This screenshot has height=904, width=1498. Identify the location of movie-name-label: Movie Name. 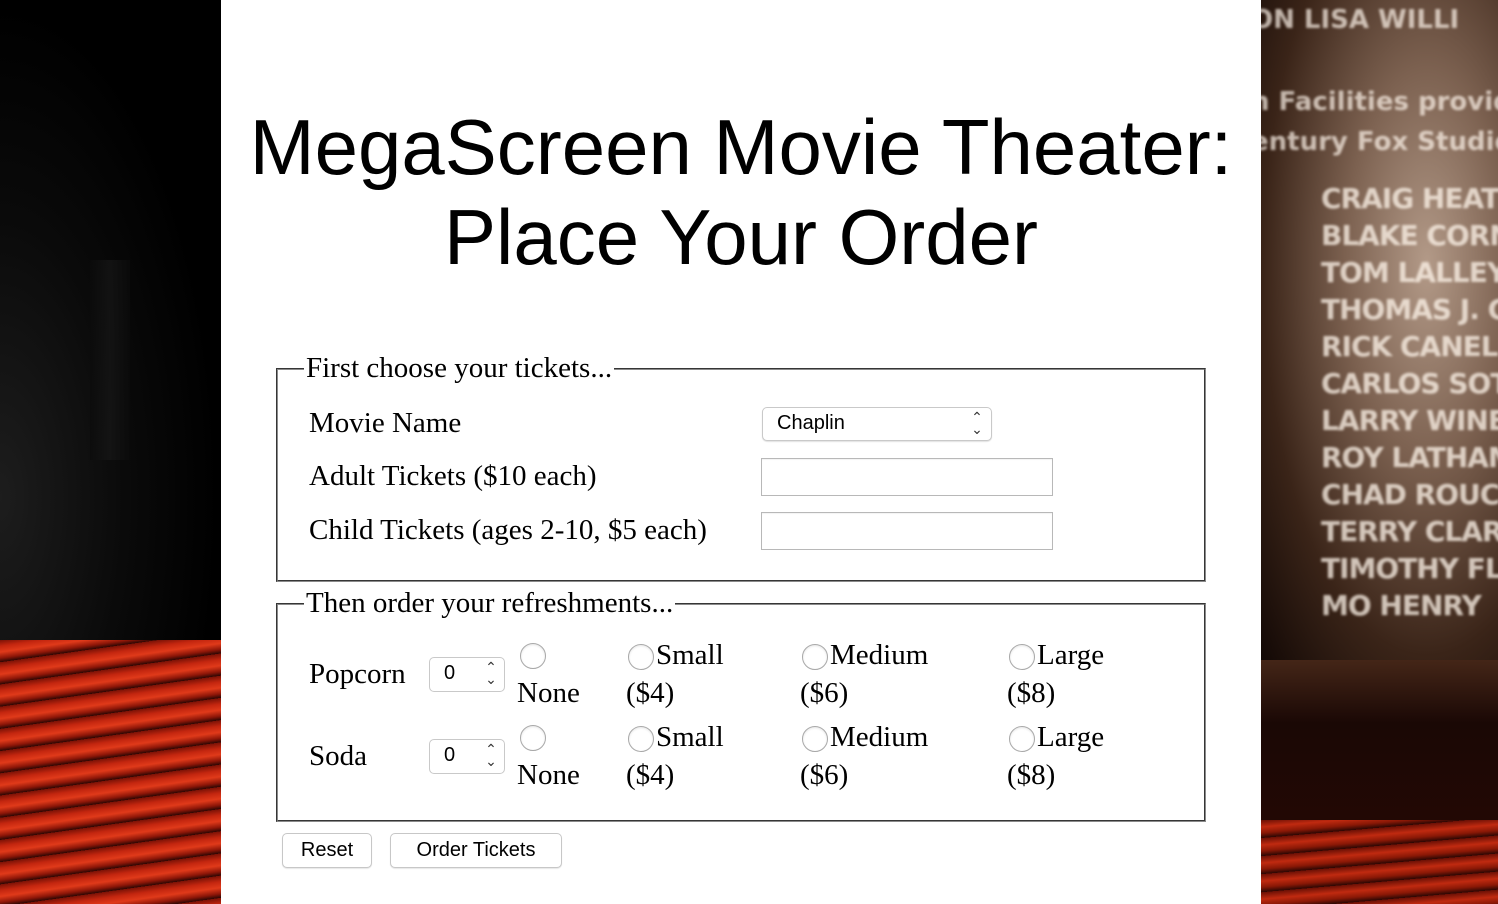
(385, 423).